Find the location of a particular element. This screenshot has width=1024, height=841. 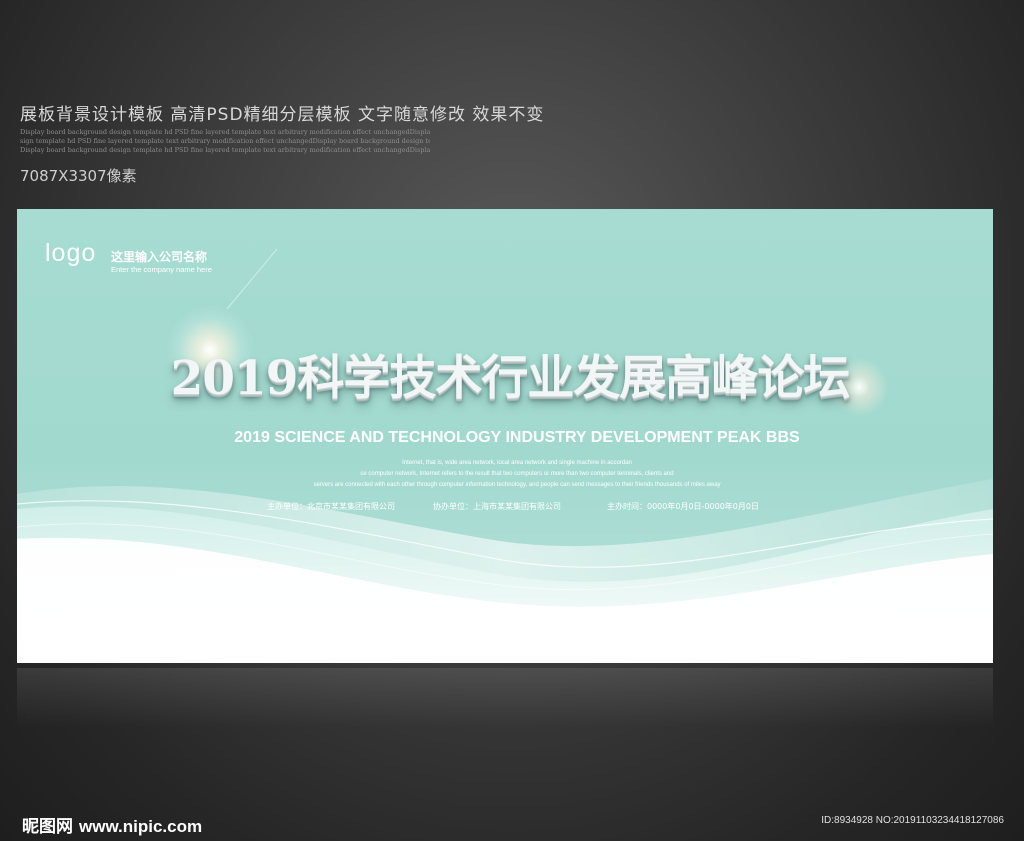

watermark-url: www.nipic.com is located at coordinates (140, 826).